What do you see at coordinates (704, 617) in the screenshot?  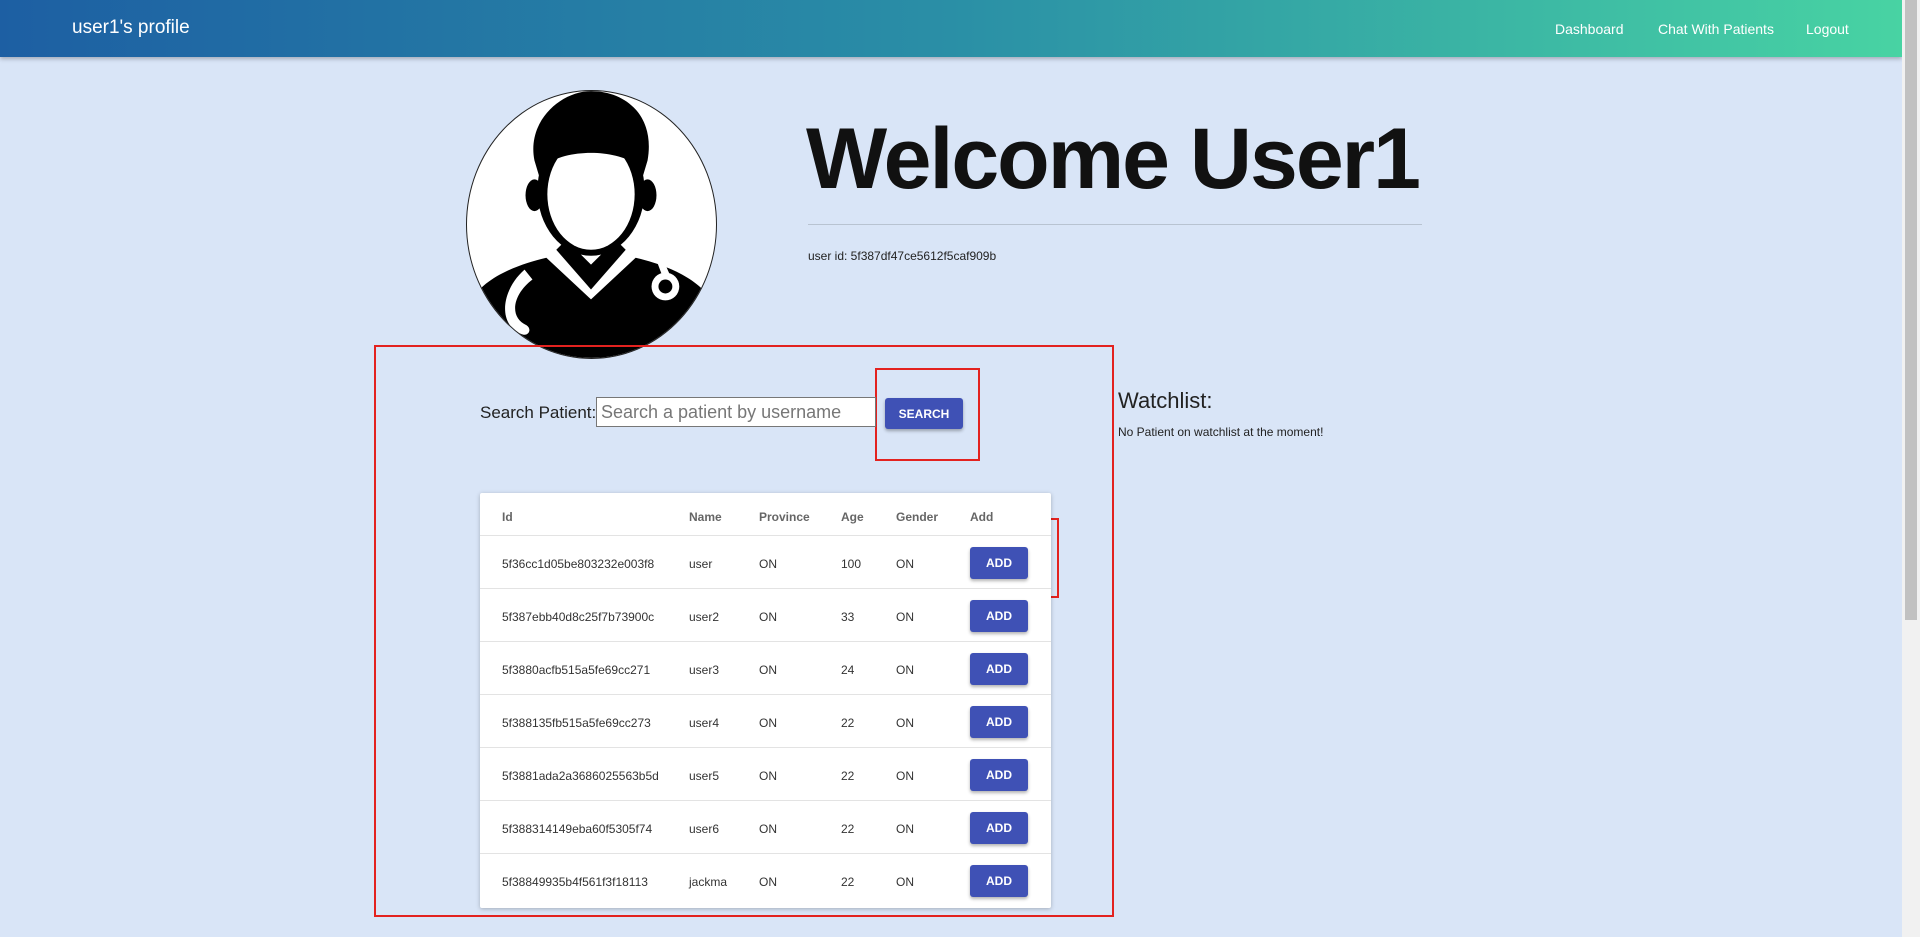 I see `cell-name: user2` at bounding box center [704, 617].